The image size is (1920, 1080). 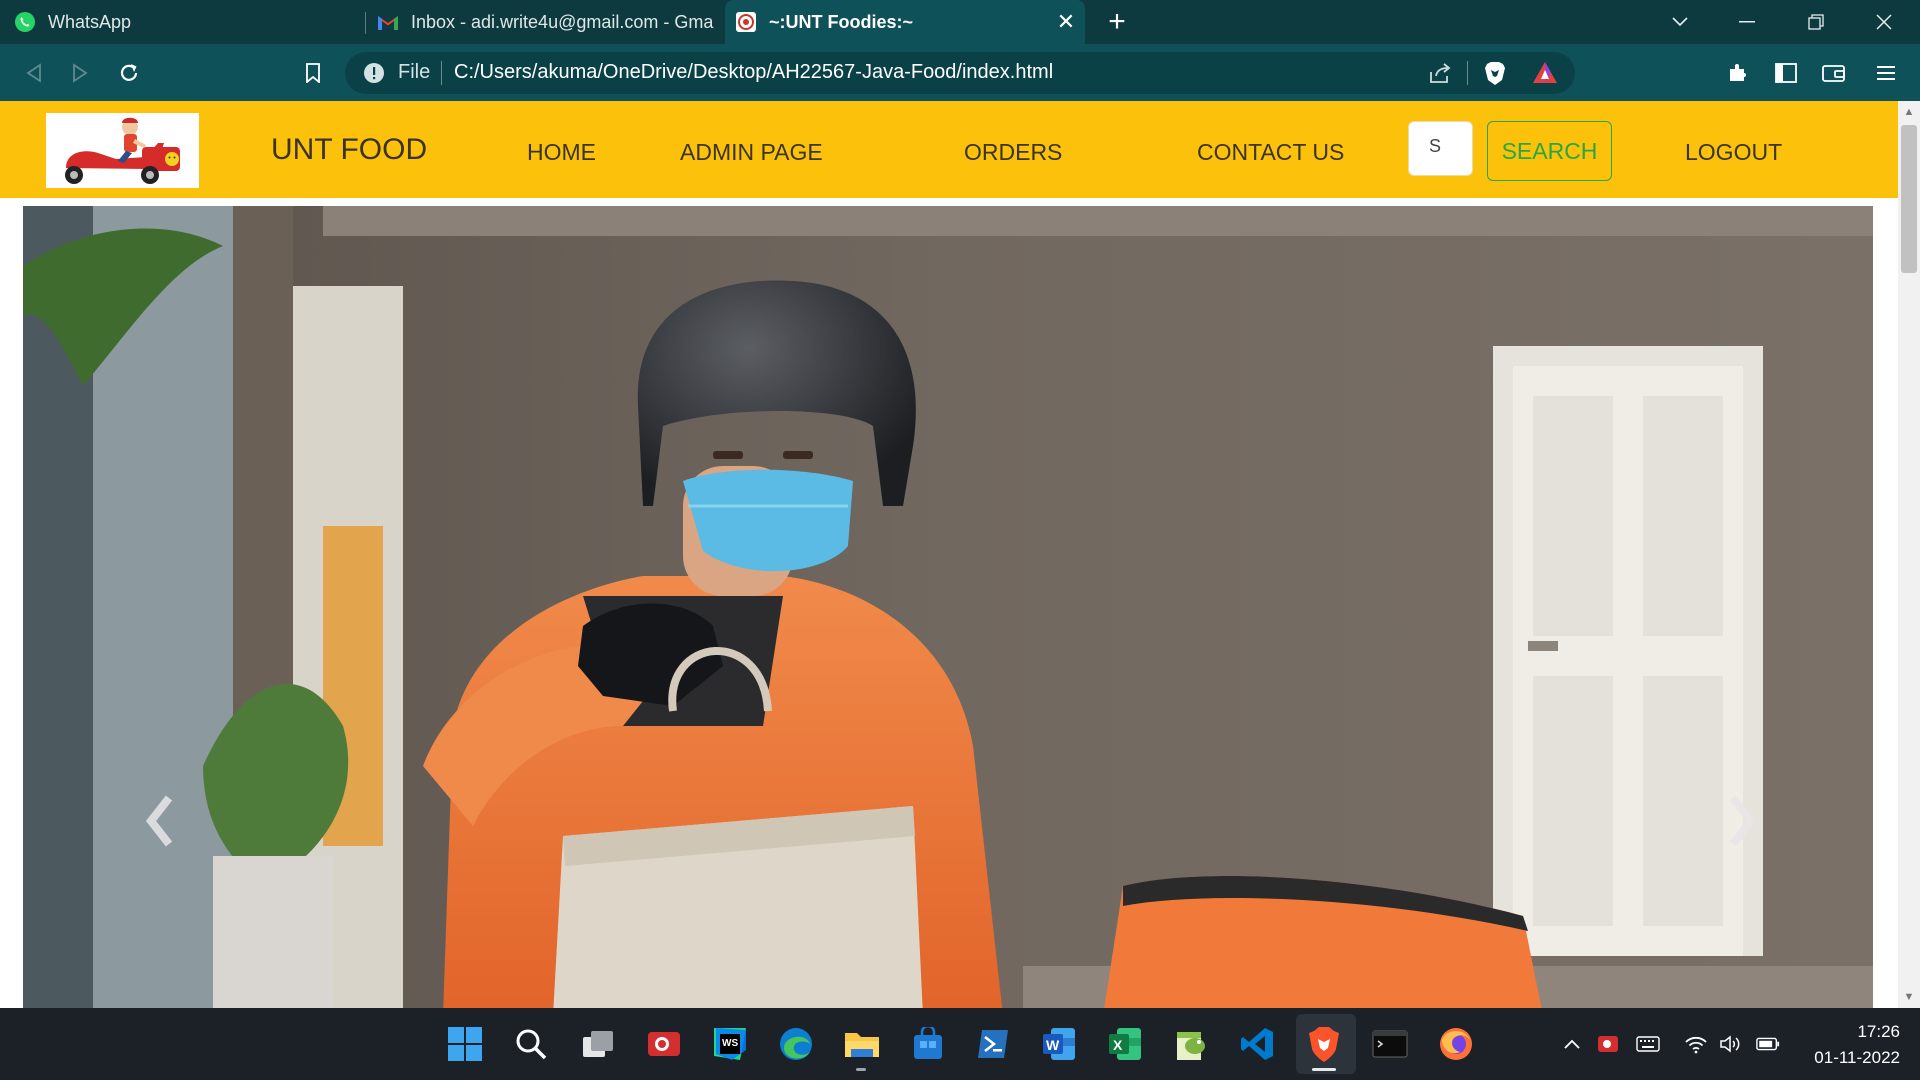 I want to click on screen-recorder-icon, so click(x=664, y=1044).